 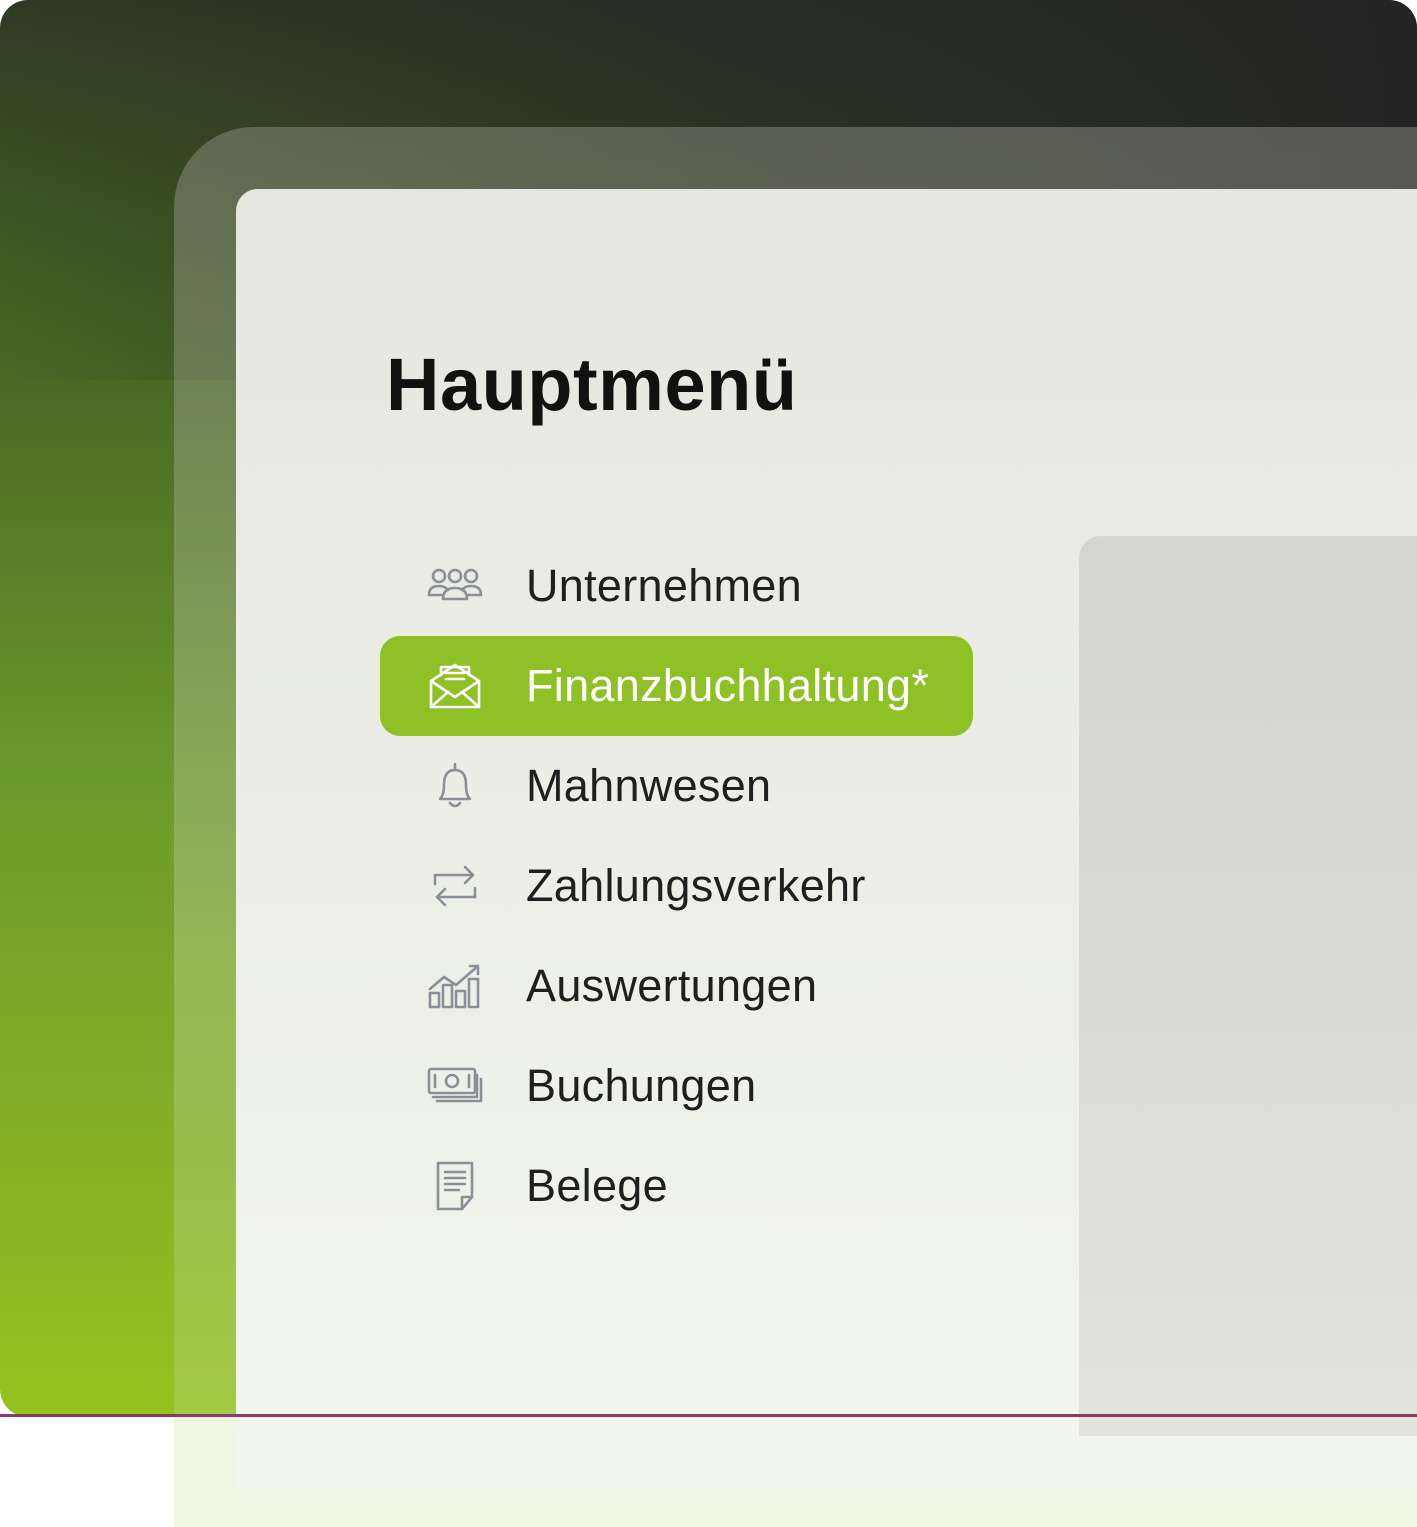 What do you see at coordinates (696, 886) in the screenshot?
I see `menu-item-label: Zahlungsverkehr` at bounding box center [696, 886].